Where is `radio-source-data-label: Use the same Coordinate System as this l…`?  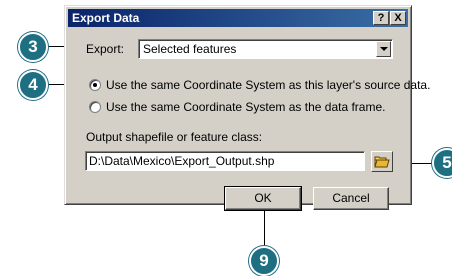
radio-source-data-label: Use the same Coordinate System as this l… is located at coordinates (268, 85).